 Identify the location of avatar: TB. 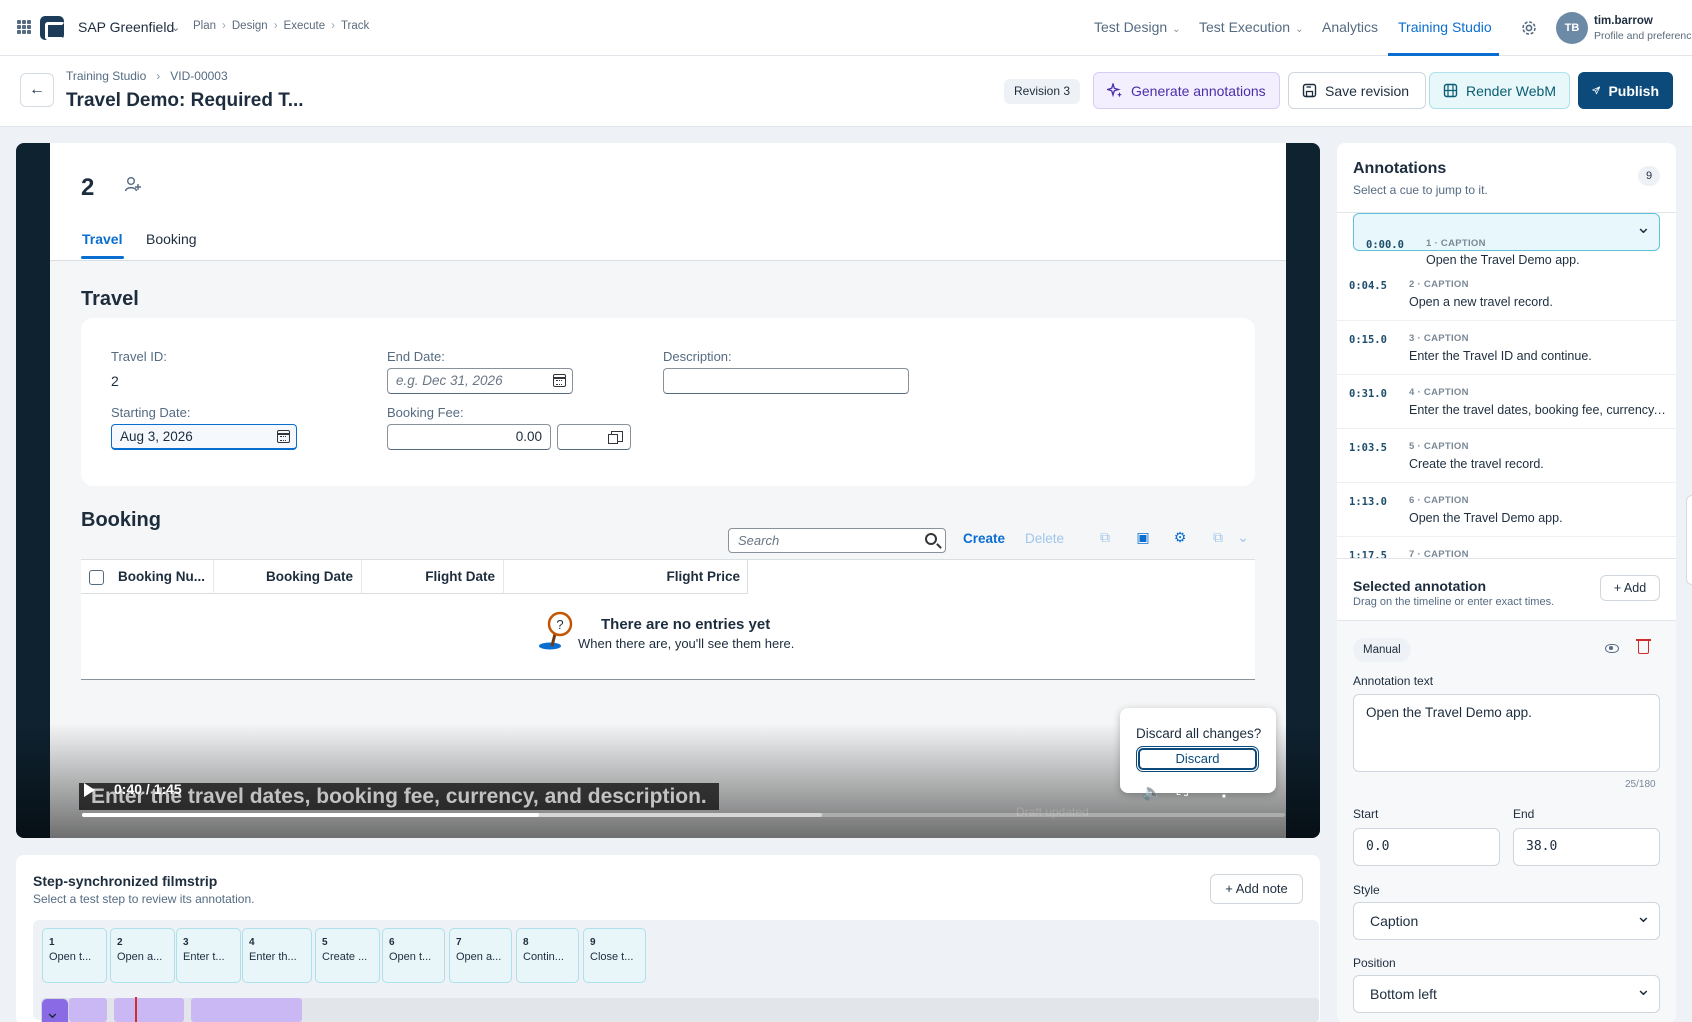
(1572, 28).